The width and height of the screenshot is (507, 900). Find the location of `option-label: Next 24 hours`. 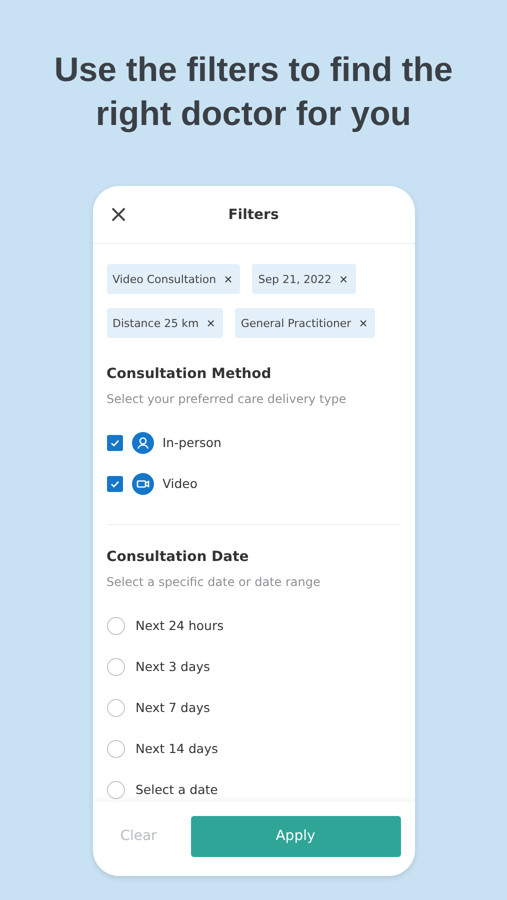

option-label: Next 24 hours is located at coordinates (180, 625).